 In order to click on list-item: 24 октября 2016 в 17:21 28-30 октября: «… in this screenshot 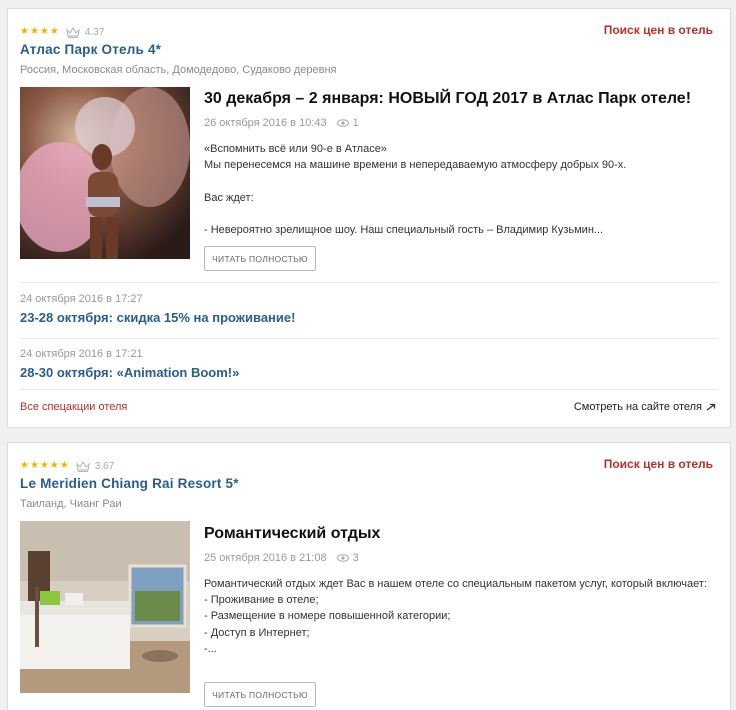, I will do `click(129, 364)`.